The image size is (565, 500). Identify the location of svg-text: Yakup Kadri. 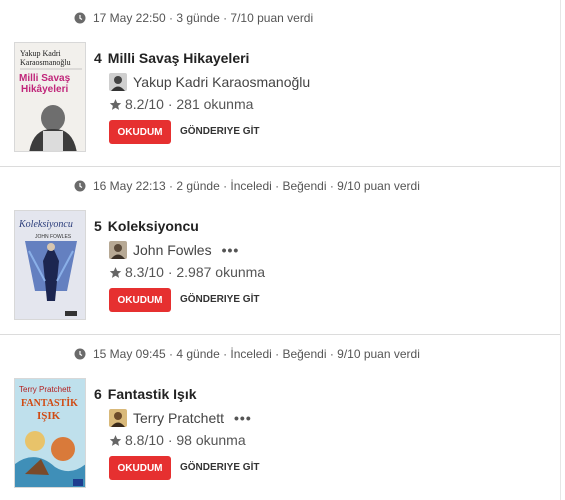
(41, 53).